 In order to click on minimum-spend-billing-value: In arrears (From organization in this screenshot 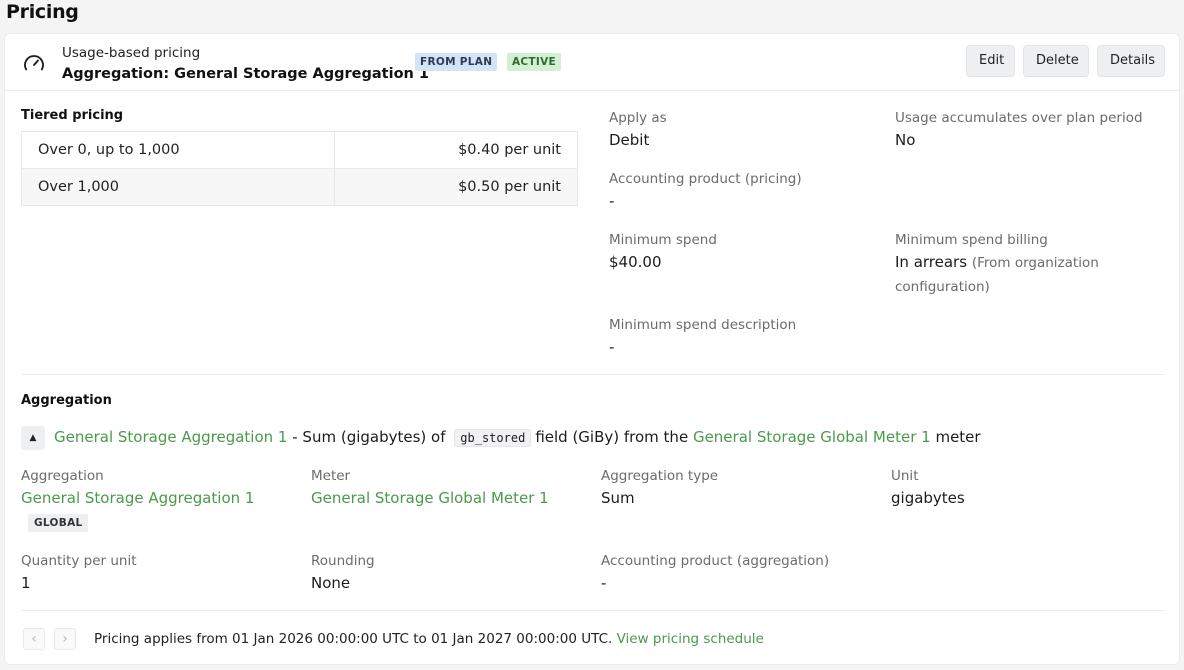, I will do `click(997, 262)`.